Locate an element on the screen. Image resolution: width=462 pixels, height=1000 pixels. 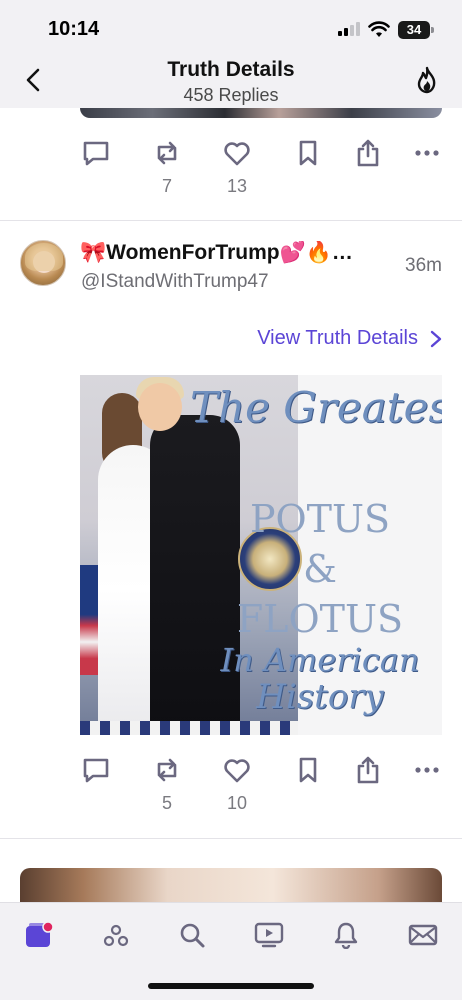
like-count: 13 is located at coordinates (237, 186).